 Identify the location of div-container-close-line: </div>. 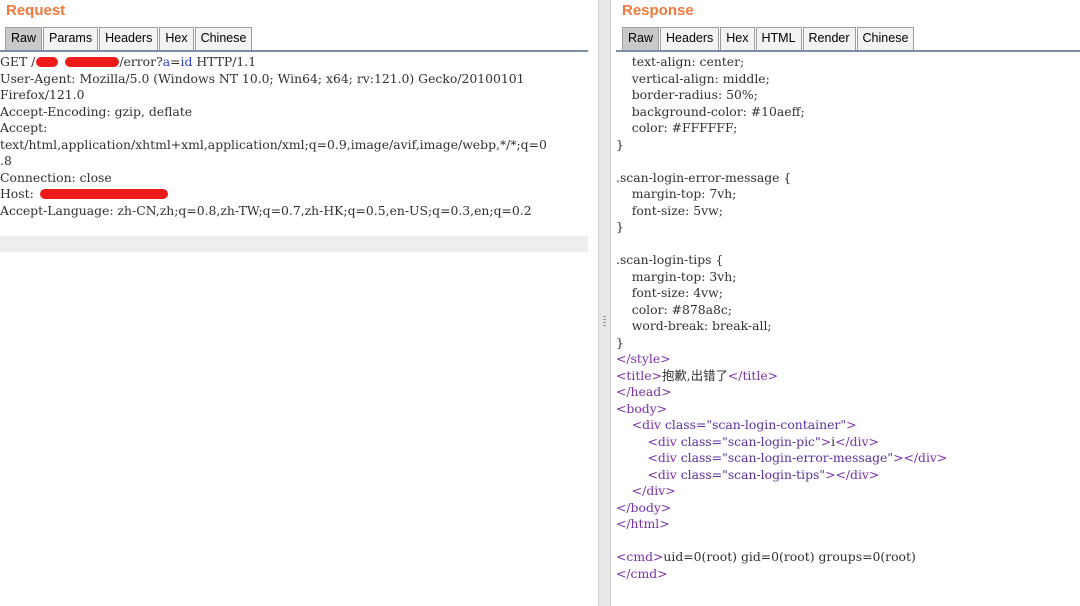
(646, 491).